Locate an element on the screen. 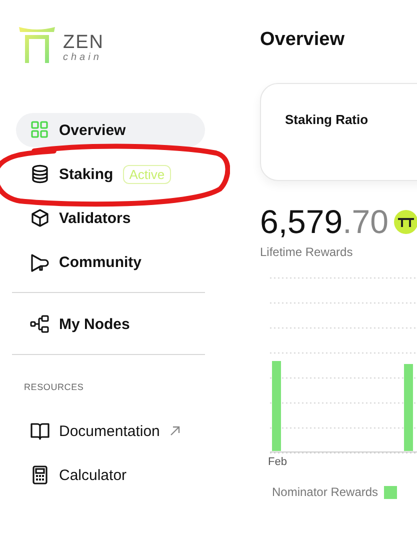  nav-item: My Nodes is located at coordinates (75, 324).